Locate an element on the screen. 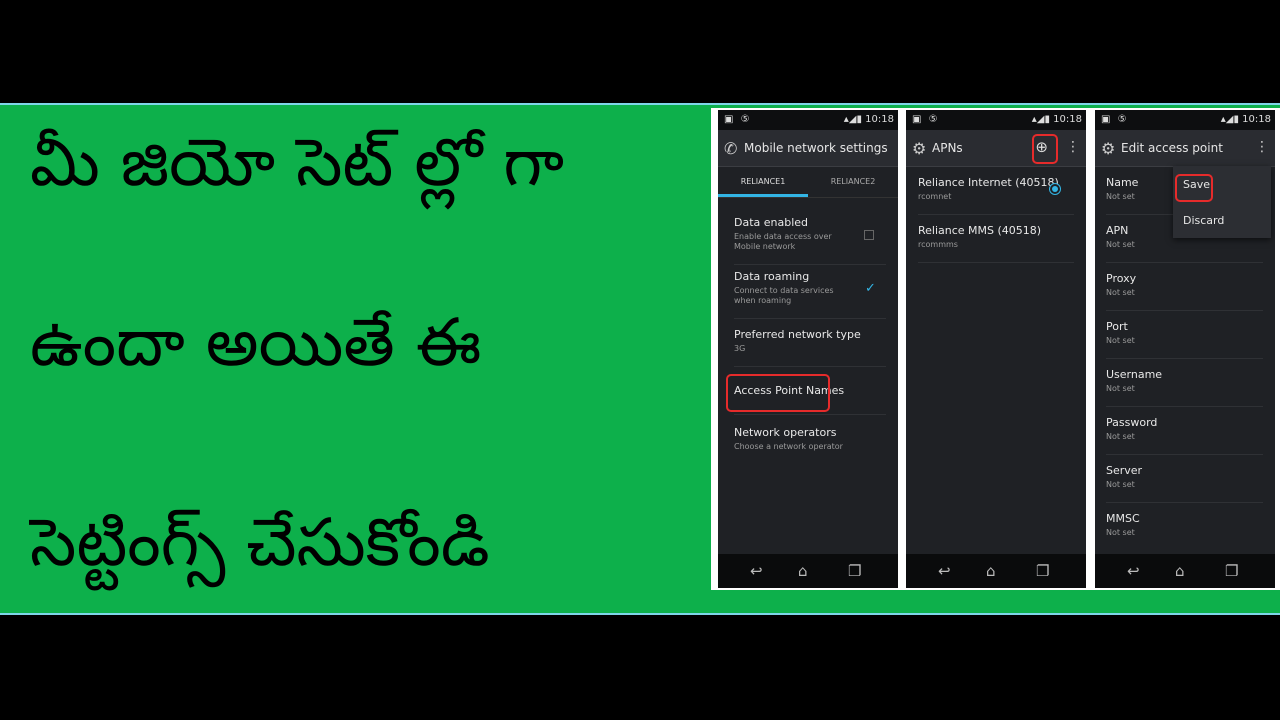 Image resolution: width=1280 pixels, height=720 pixels. headline-line-2: ఉందా అయితే ఈ is located at coordinates (256, 342).